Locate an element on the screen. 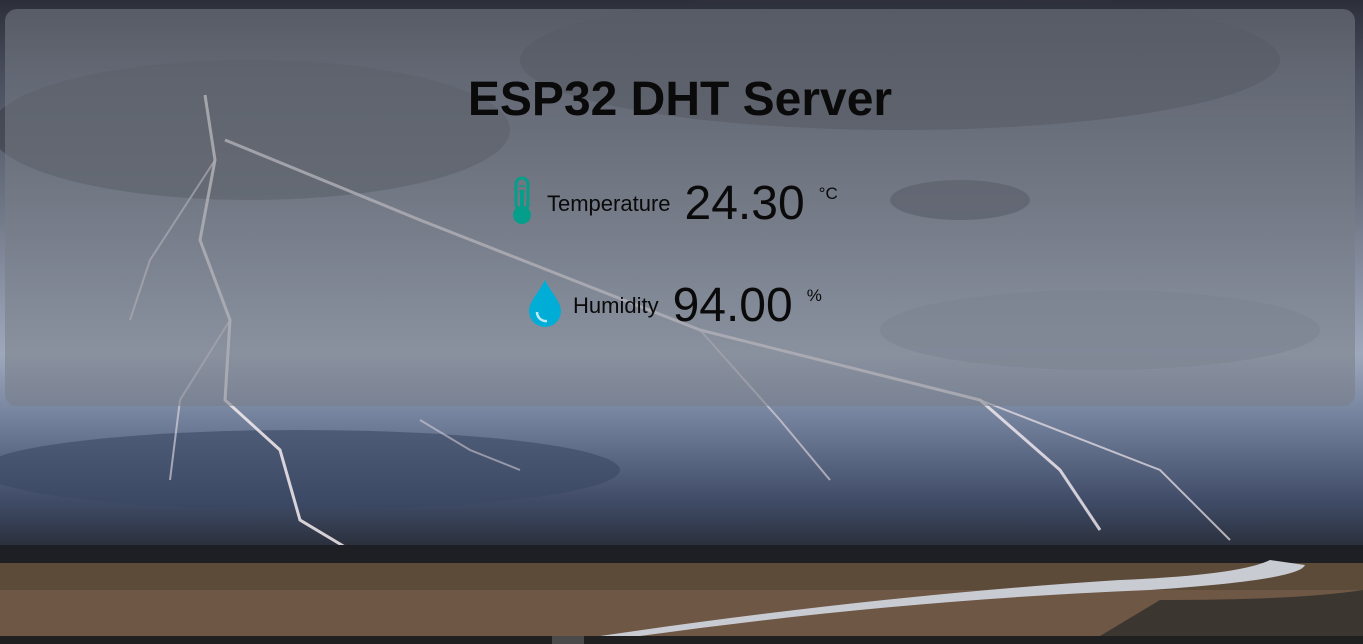 This screenshot has width=1363, height=644. temperature-value: 24.30 is located at coordinates (744, 203).